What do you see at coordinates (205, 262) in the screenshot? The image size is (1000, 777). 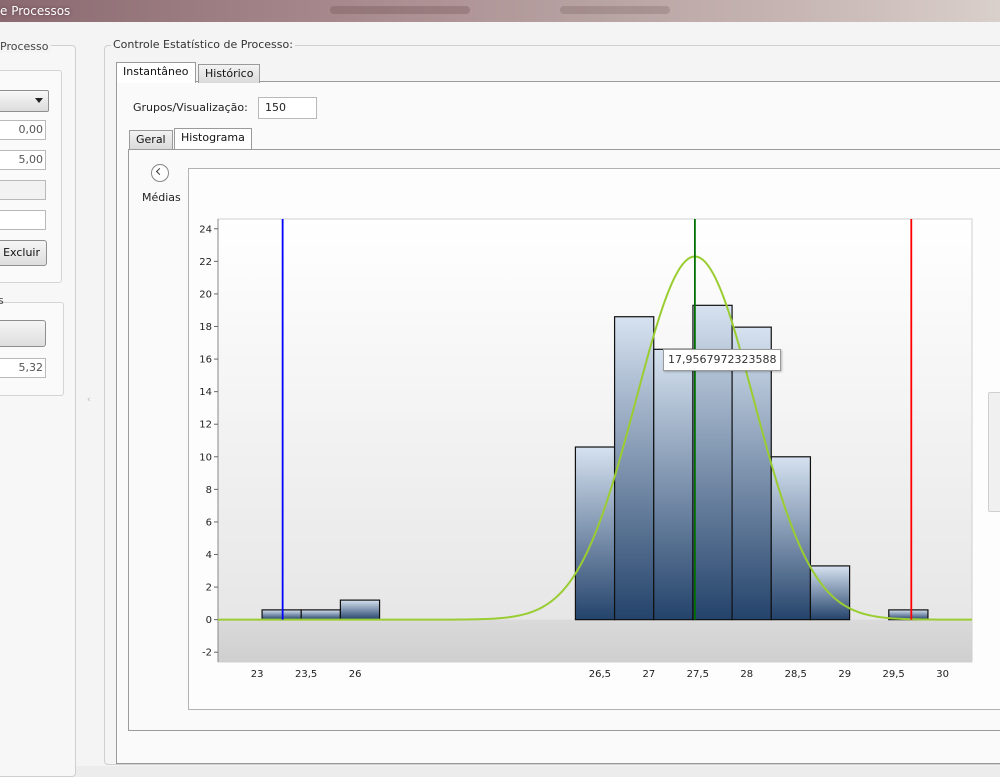 I see `y-tick-label: 22` at bounding box center [205, 262].